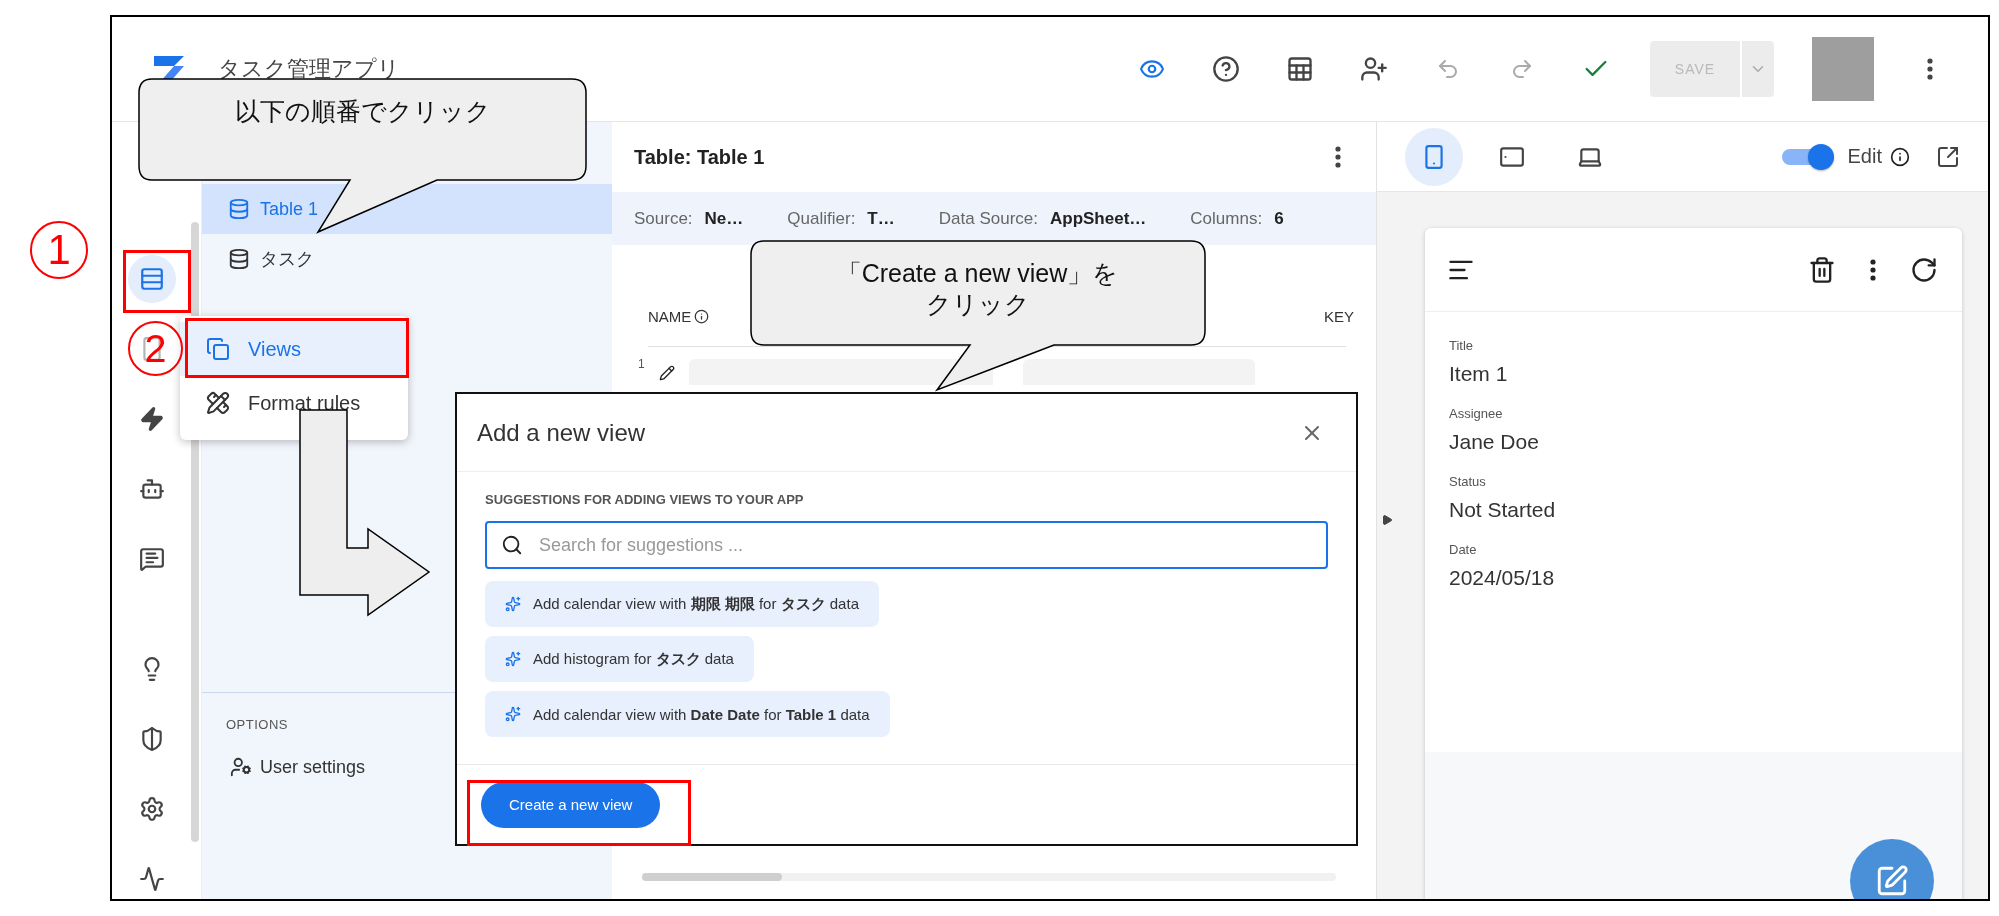 The image size is (1999, 916). I want to click on user-settings-icon, so click(241, 767).